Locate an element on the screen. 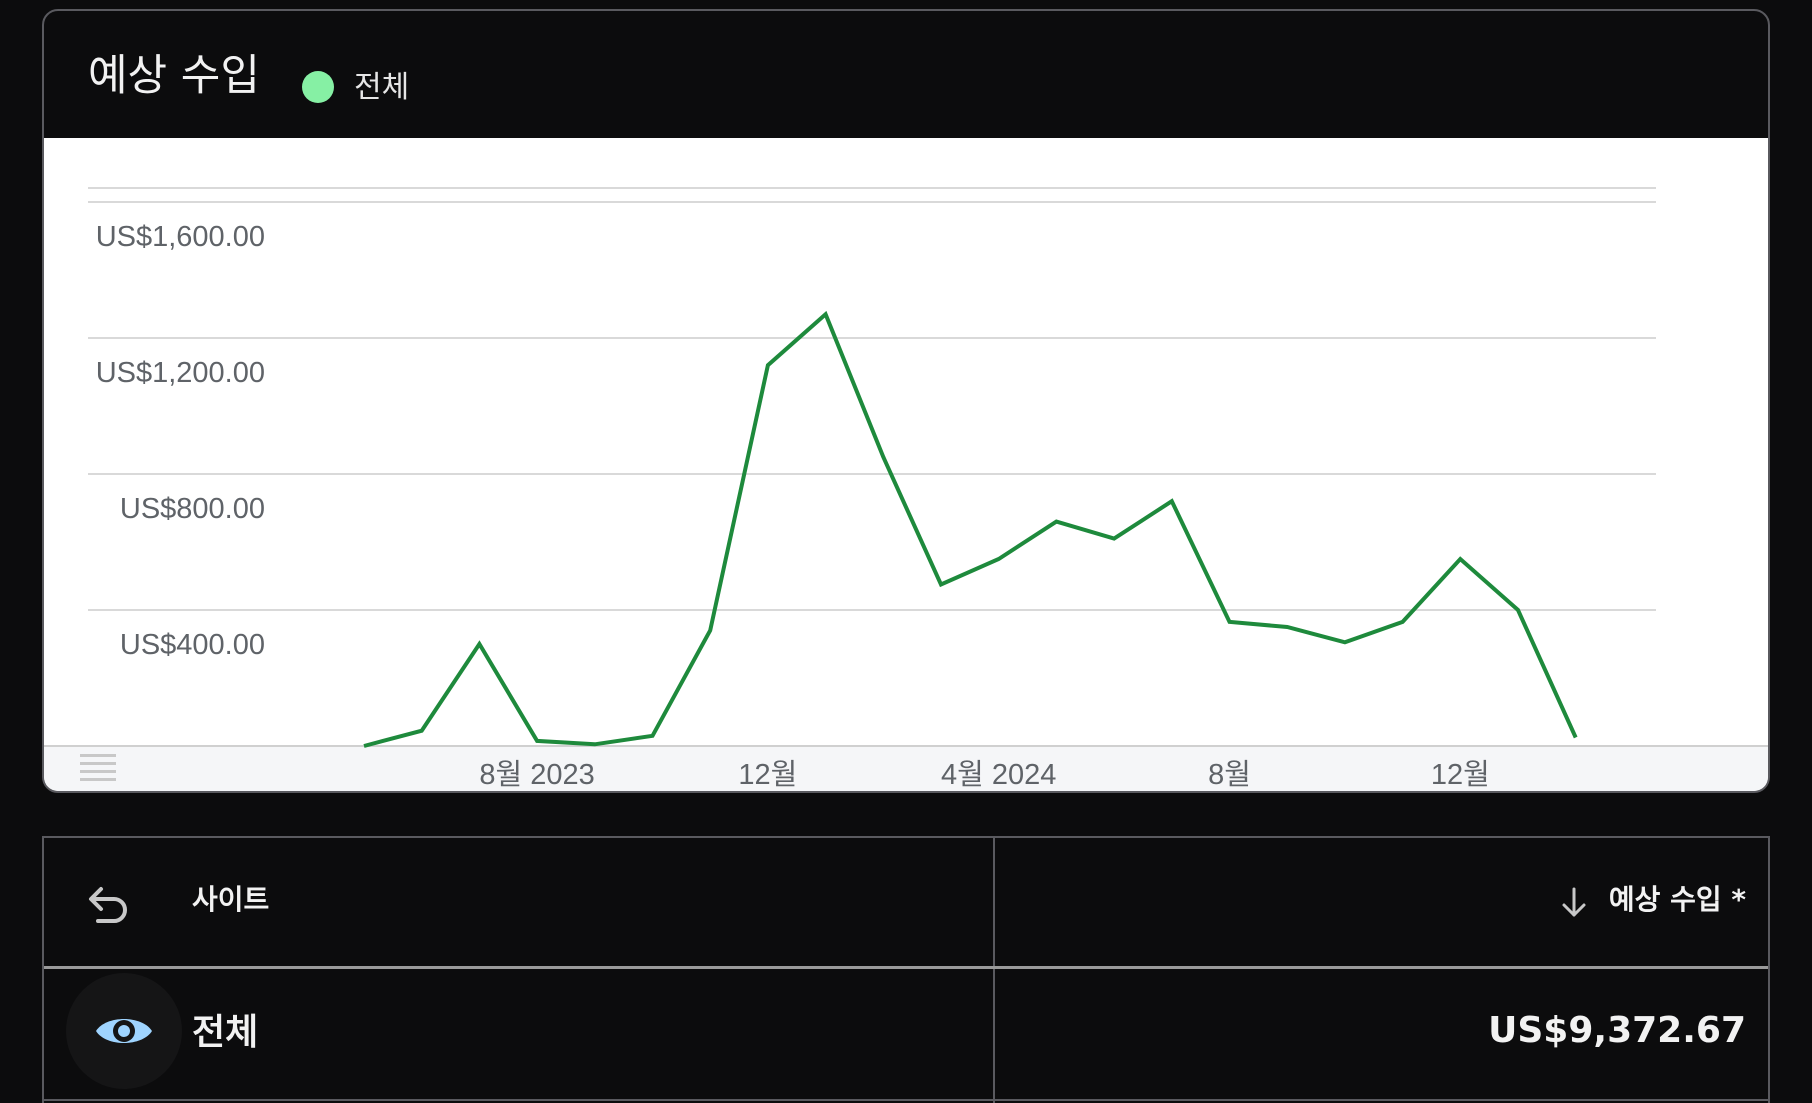 Image resolution: width=1812 pixels, height=1103 pixels. card-title: 예상 수입 is located at coordinates (174, 76).